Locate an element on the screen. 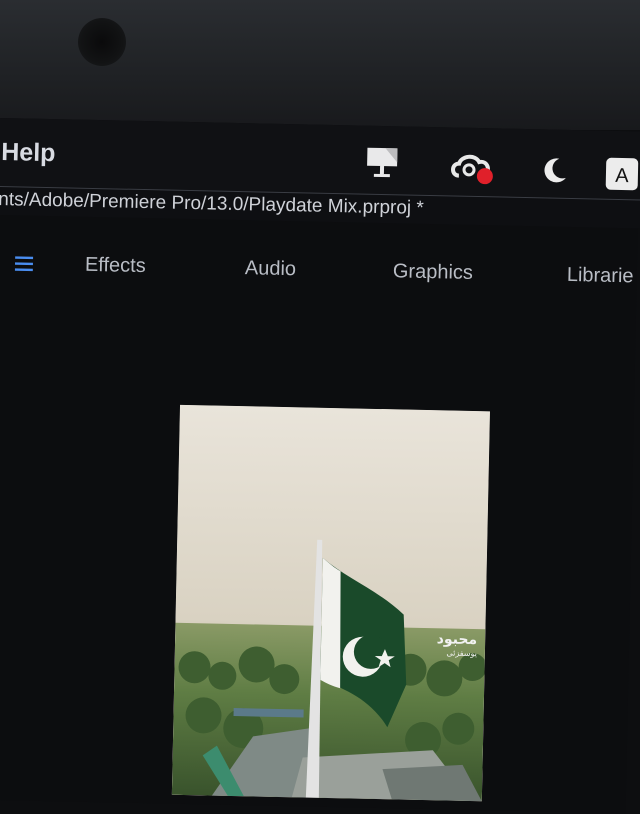 The image size is (640, 814). camera-icon is located at coordinates (102, 42).